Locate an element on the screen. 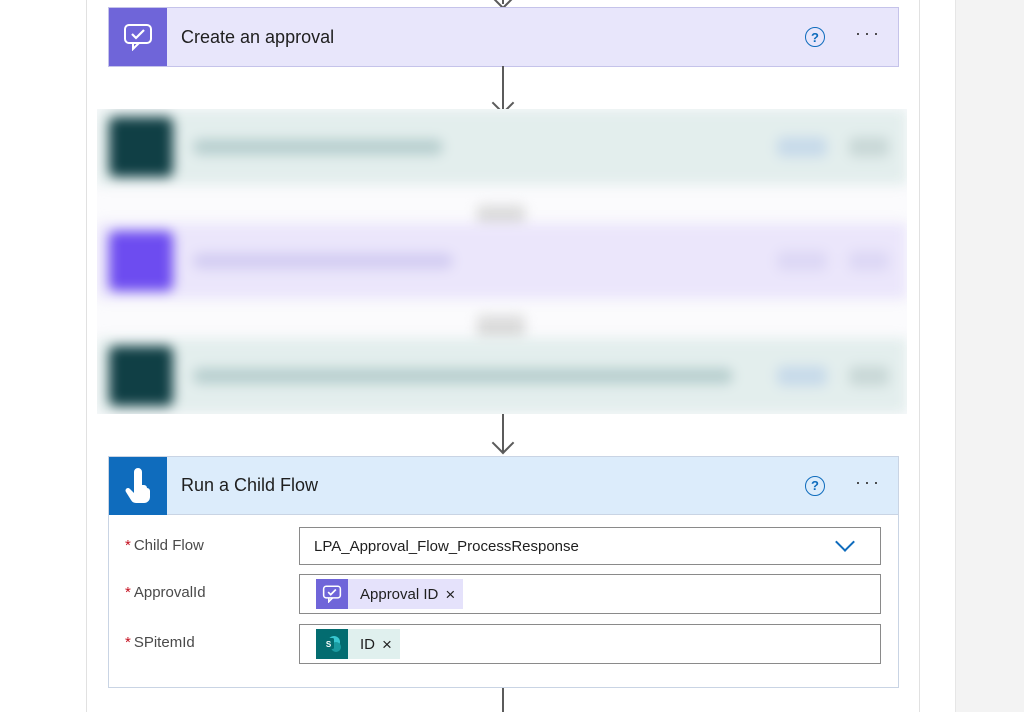  spitem-id-label: * SPitemId is located at coordinates (160, 642).